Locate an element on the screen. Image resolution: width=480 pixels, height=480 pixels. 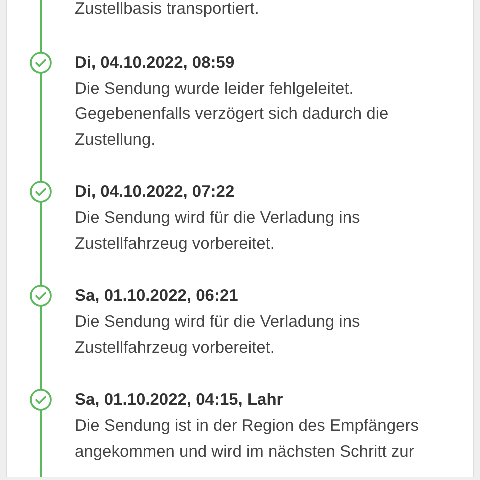
event-description: Zustellbasis transportiert. is located at coordinates (167, 10).